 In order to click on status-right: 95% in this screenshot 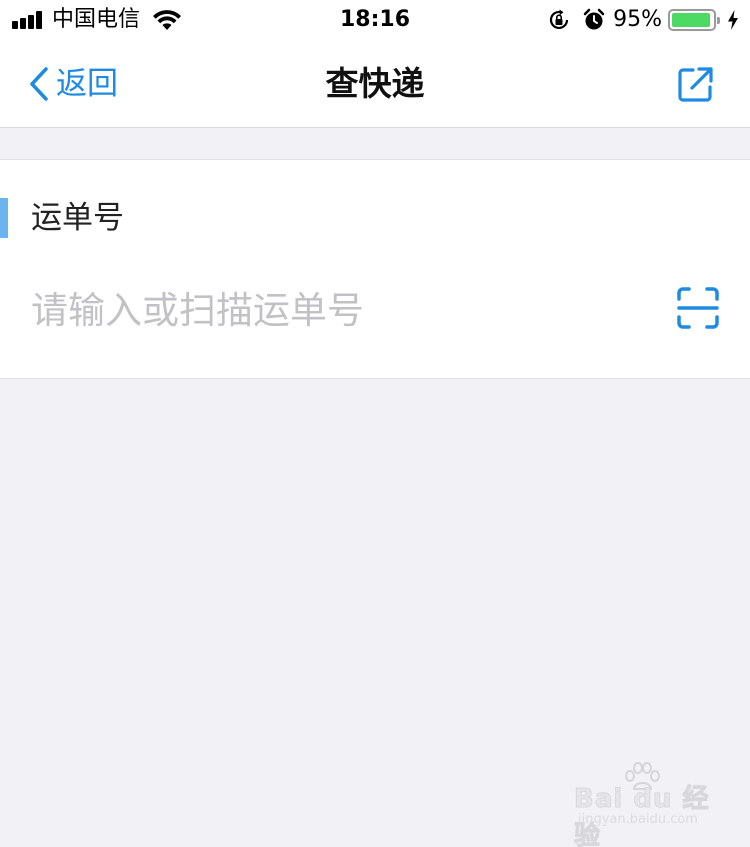, I will do `click(643, 20)`.